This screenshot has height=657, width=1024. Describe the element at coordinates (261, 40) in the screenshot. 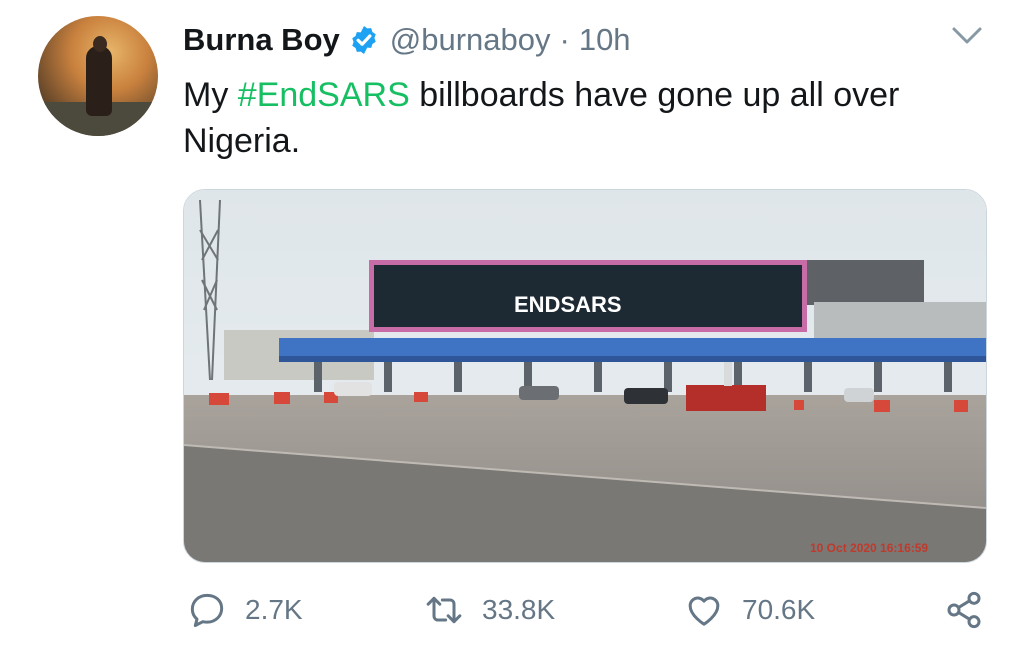

I see `author-name: Burna Boy` at that location.